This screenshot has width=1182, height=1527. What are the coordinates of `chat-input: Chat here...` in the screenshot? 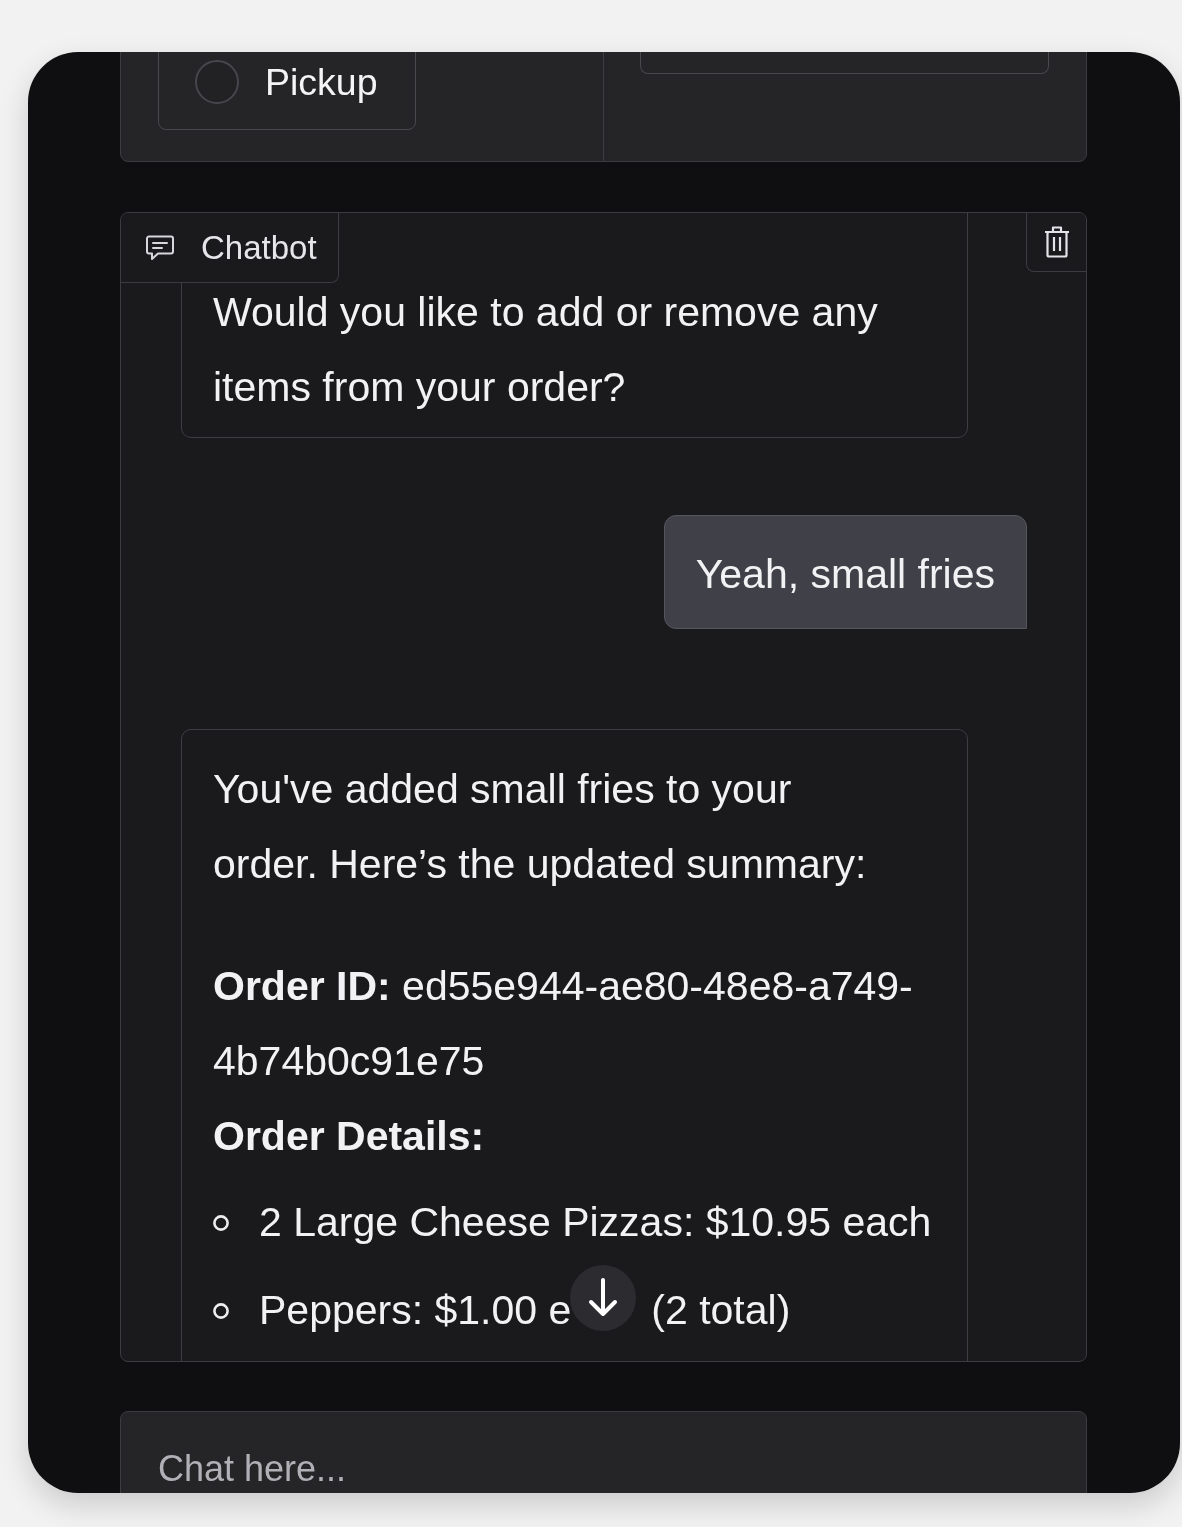 It's located at (603, 1452).